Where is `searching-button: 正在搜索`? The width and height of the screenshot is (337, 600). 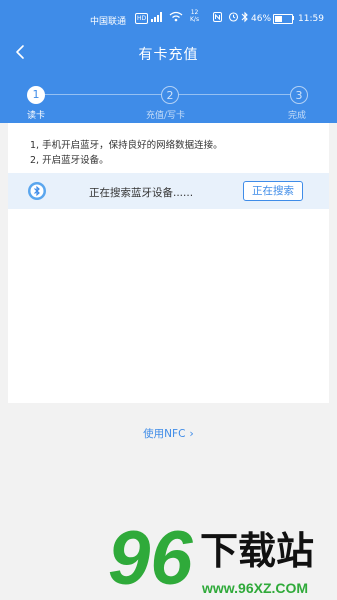 searching-button: 正在搜索 is located at coordinates (273, 191).